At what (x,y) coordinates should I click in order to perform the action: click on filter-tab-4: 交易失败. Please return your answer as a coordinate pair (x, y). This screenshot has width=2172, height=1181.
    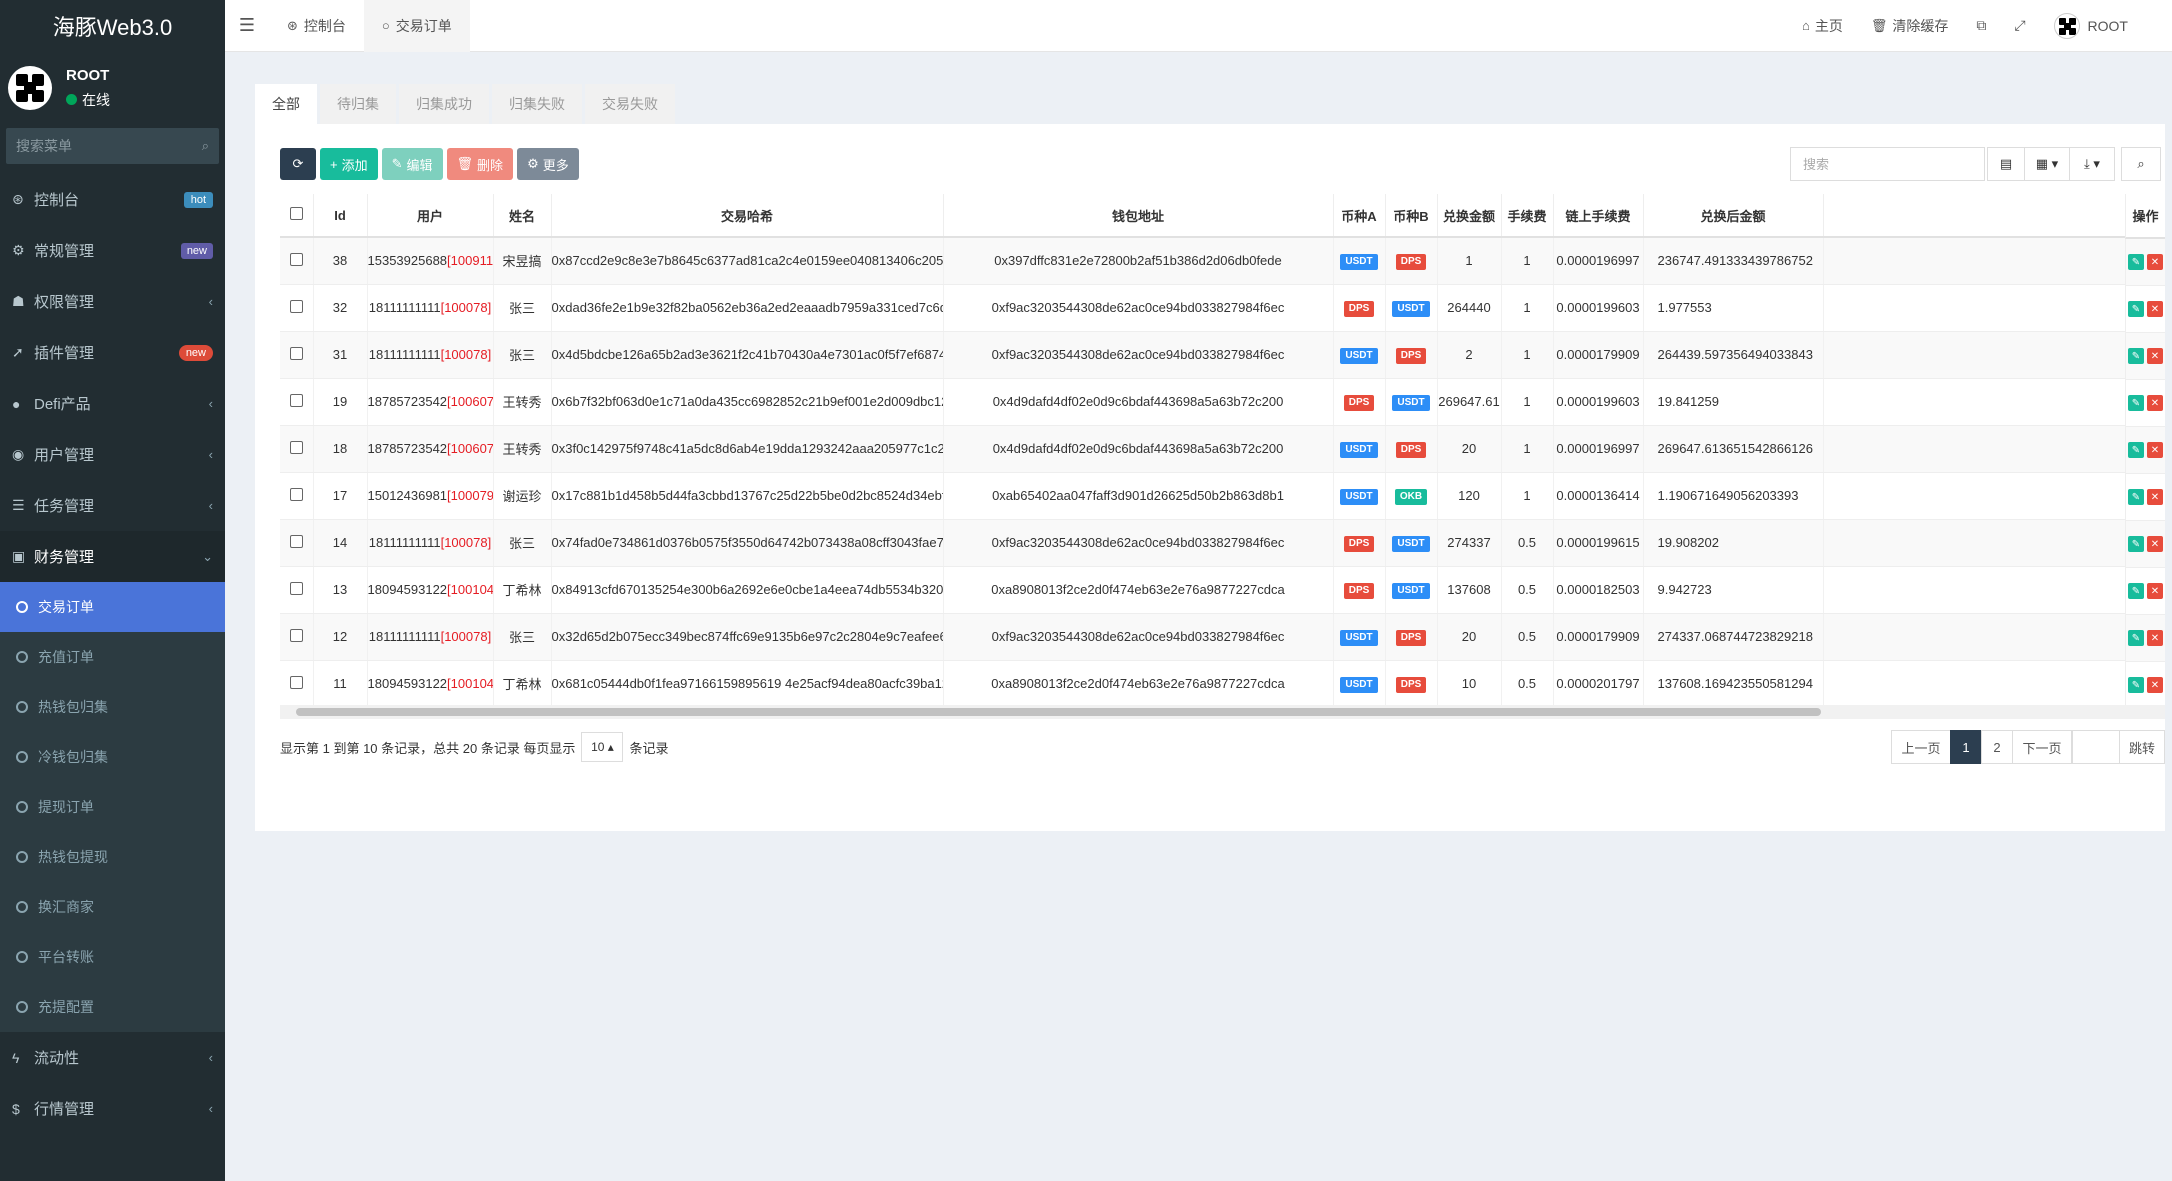
    Looking at the image, I should click on (630, 104).